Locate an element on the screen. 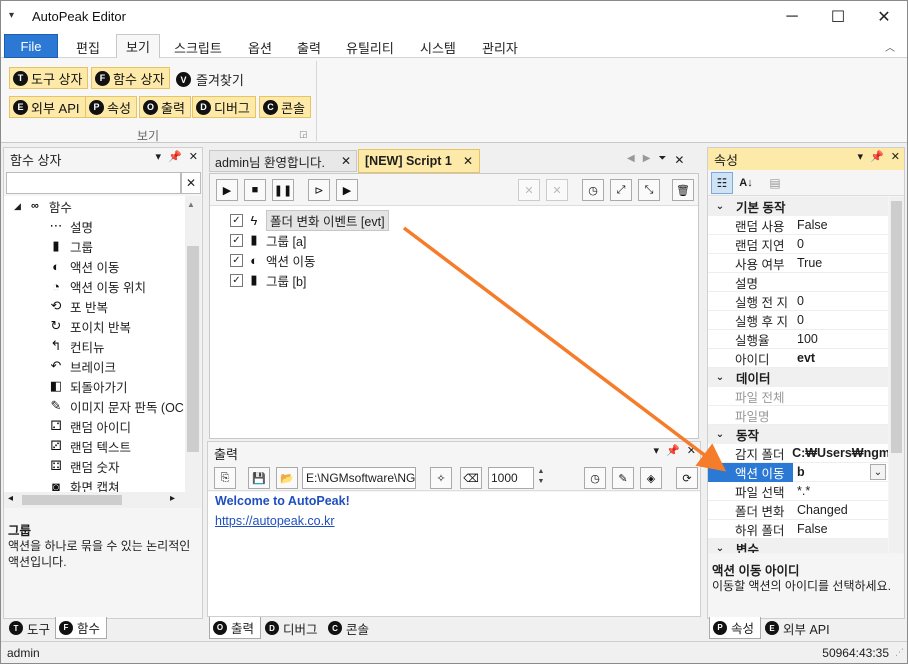 The height and width of the screenshot is (664, 908). function-item: ▮ 그룹 is located at coordinates (94, 246).